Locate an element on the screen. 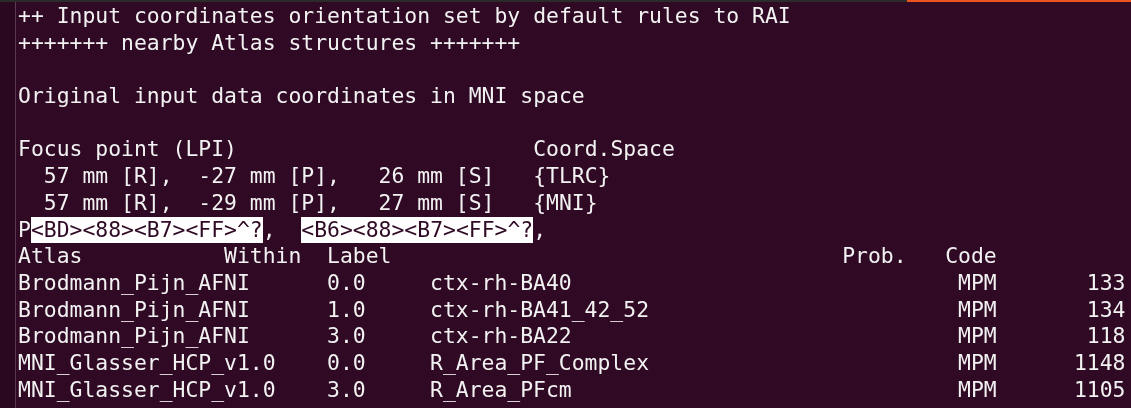  output-text: P is located at coordinates (24, 230).